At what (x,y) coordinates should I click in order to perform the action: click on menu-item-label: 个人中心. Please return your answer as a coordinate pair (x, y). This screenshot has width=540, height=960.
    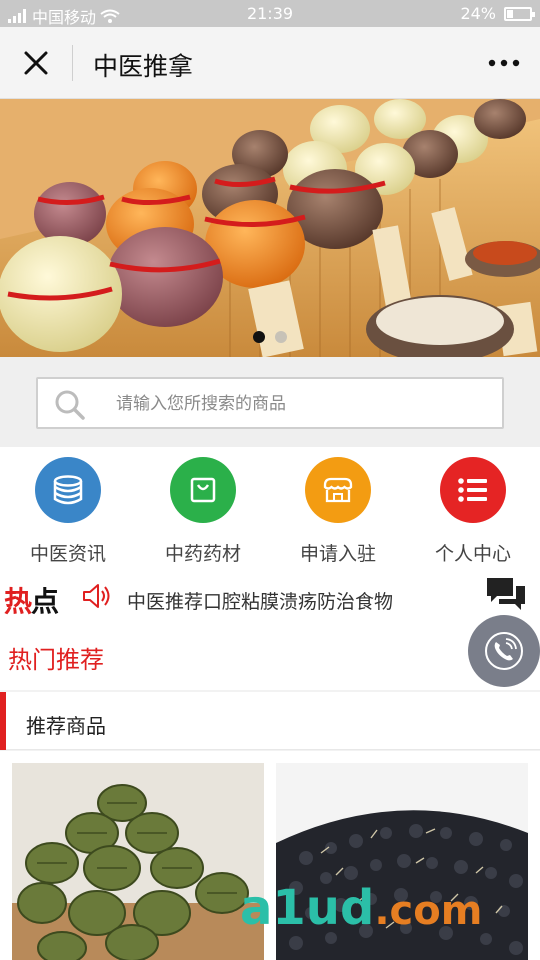
    Looking at the image, I should click on (472, 554).